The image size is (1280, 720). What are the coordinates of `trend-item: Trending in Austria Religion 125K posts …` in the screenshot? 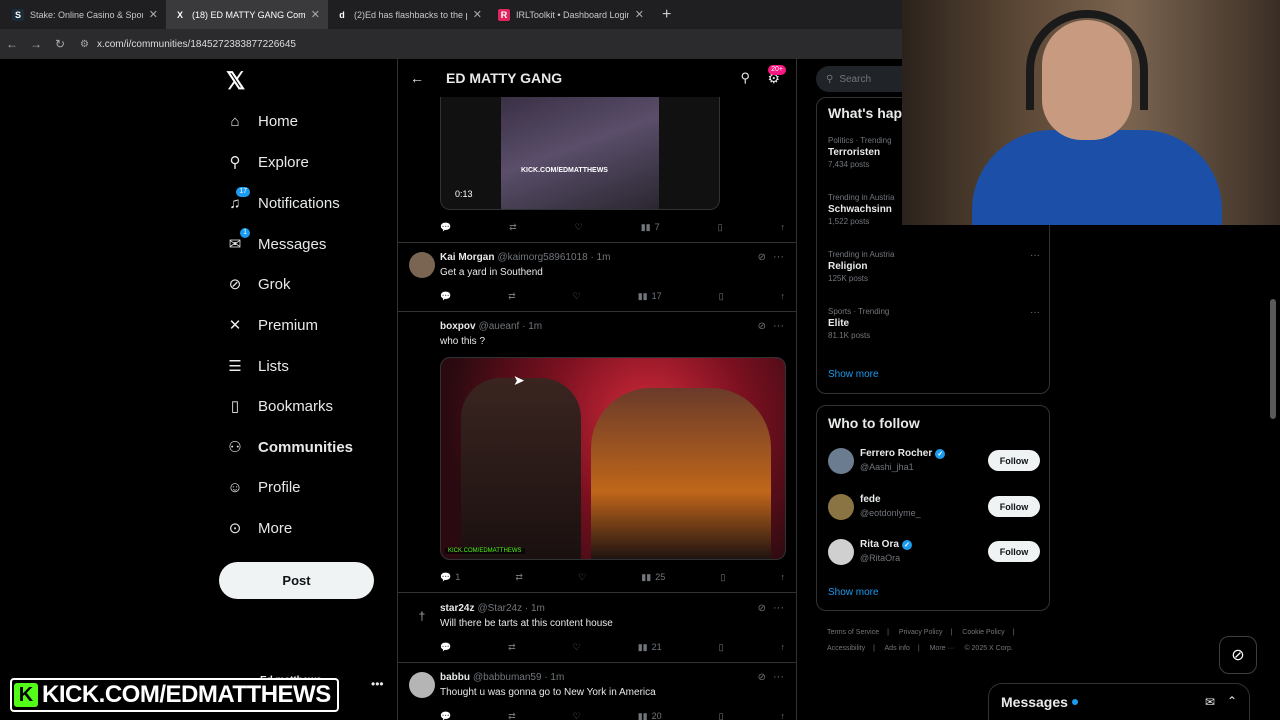 It's located at (934, 266).